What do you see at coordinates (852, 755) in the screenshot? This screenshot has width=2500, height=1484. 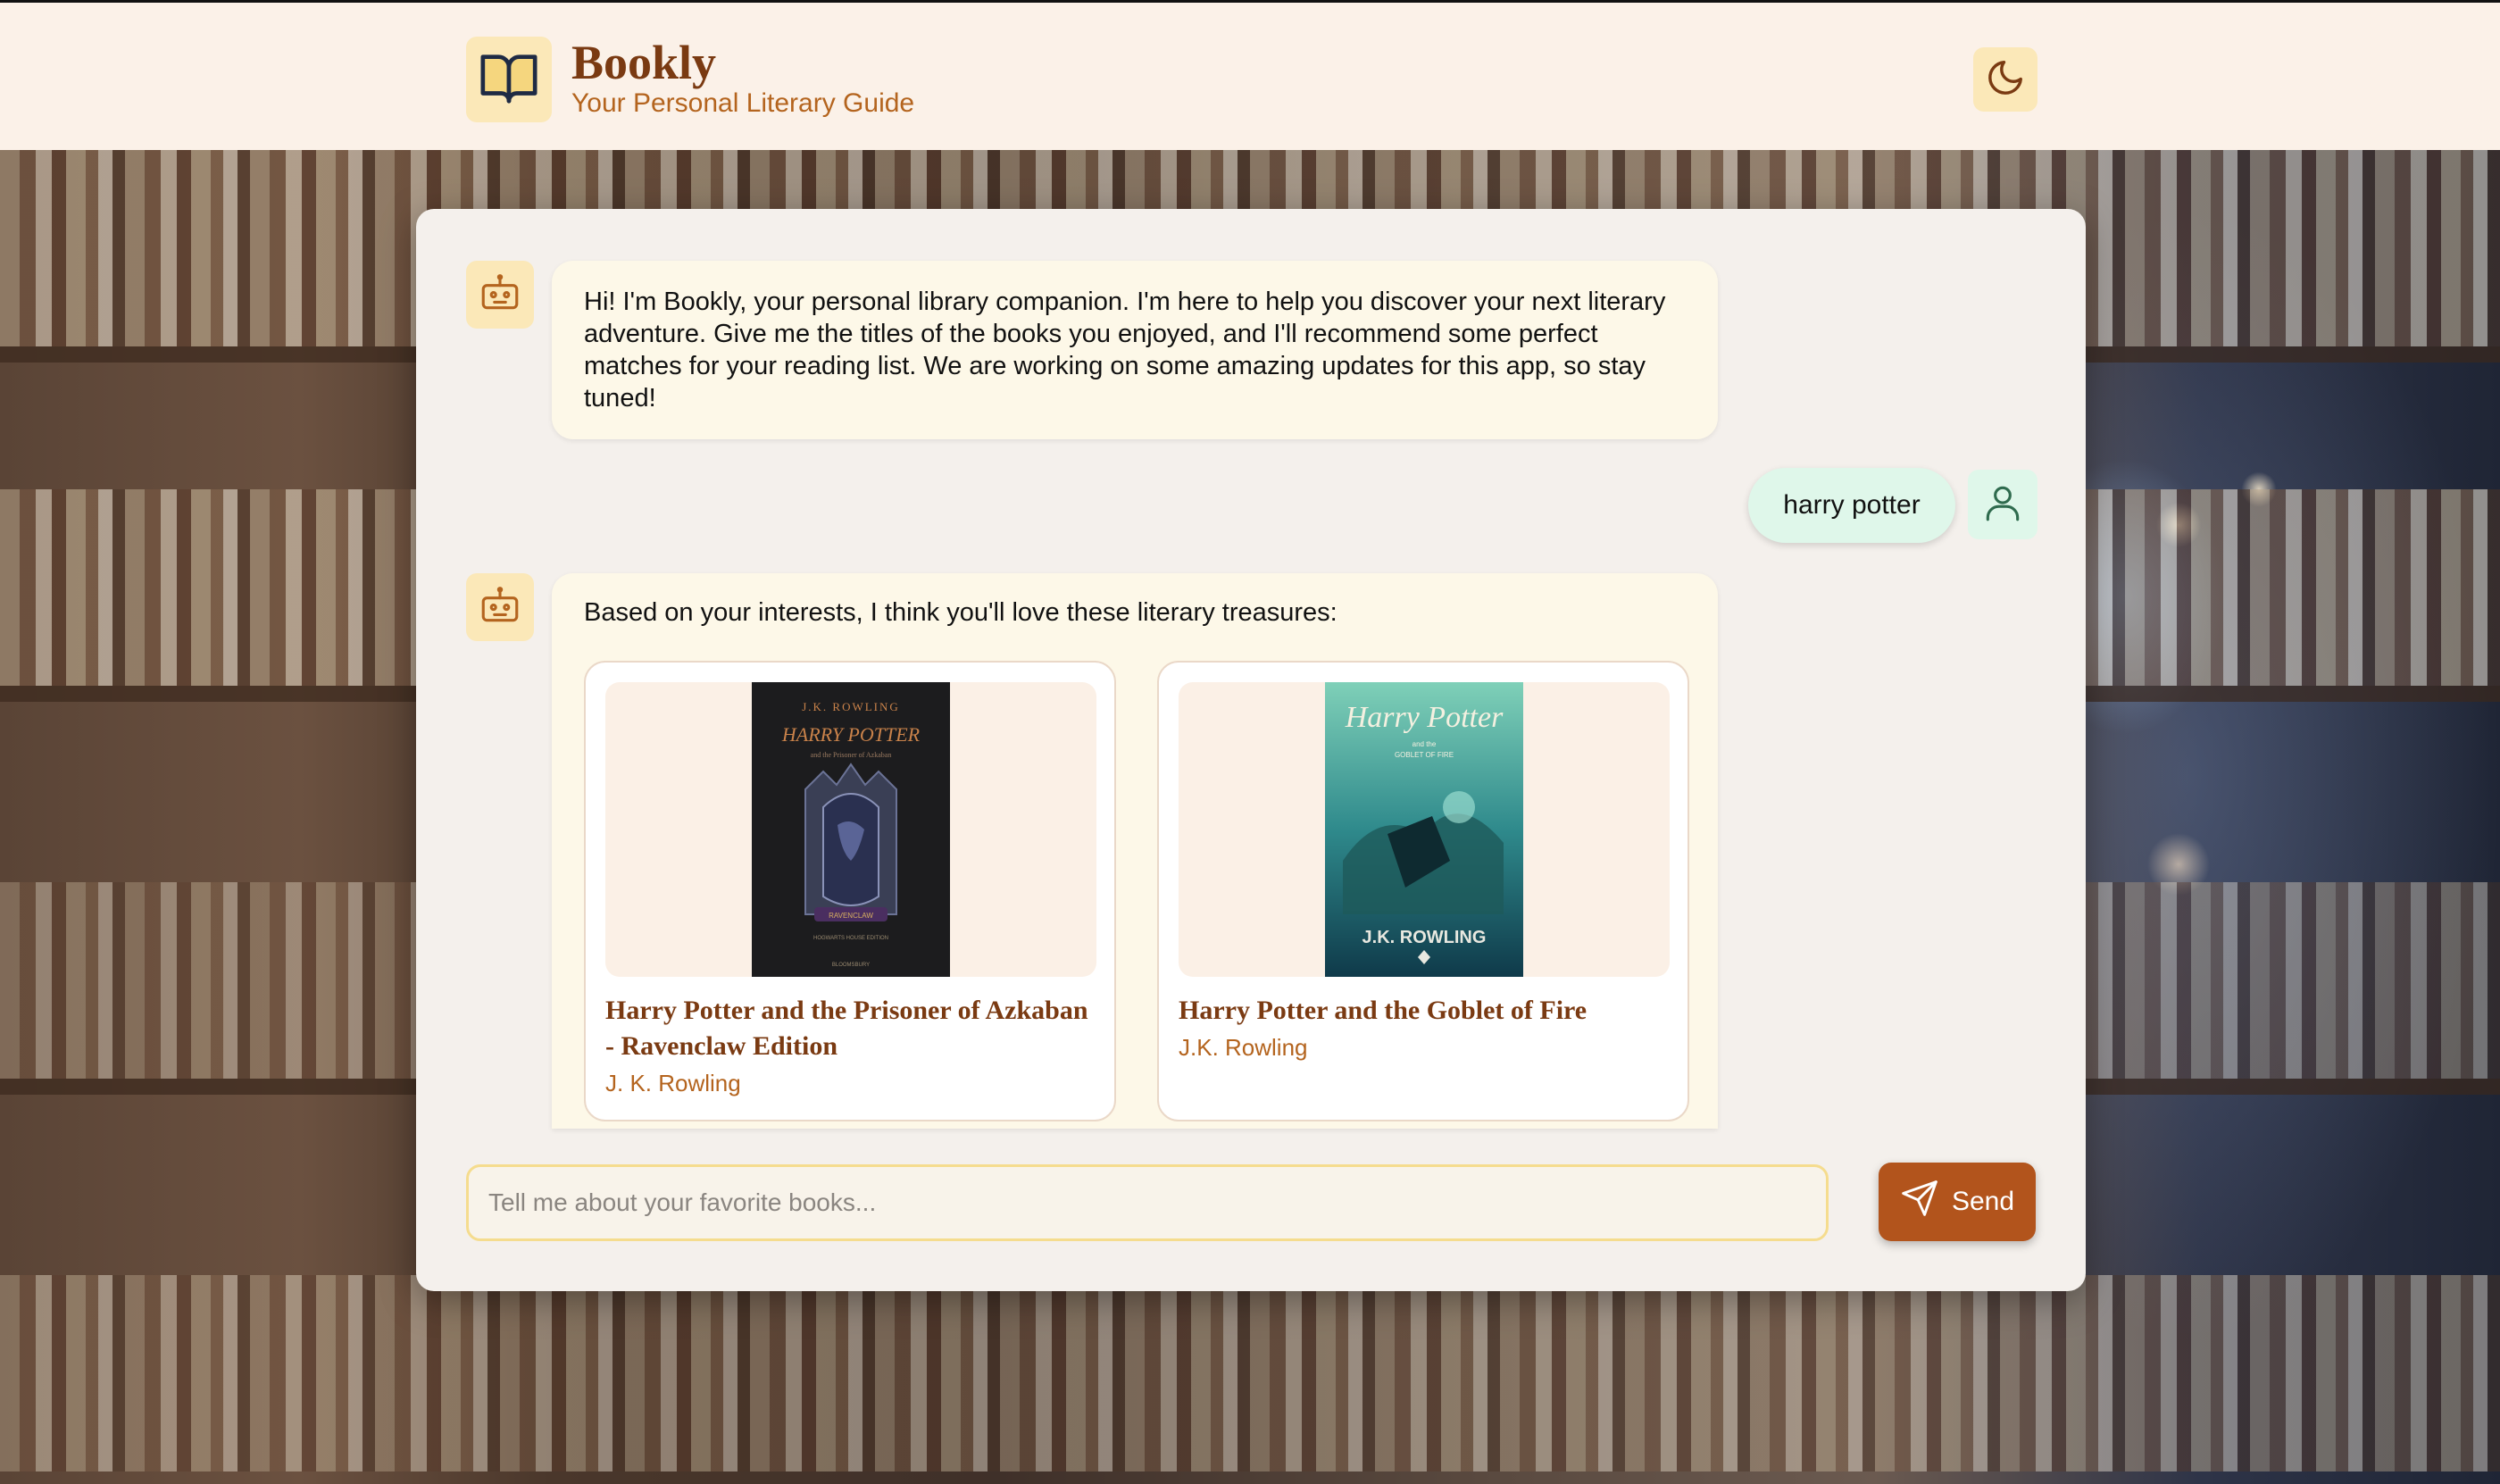 I see `cover-subtitle: and the Prisoner of Azkaban` at bounding box center [852, 755].